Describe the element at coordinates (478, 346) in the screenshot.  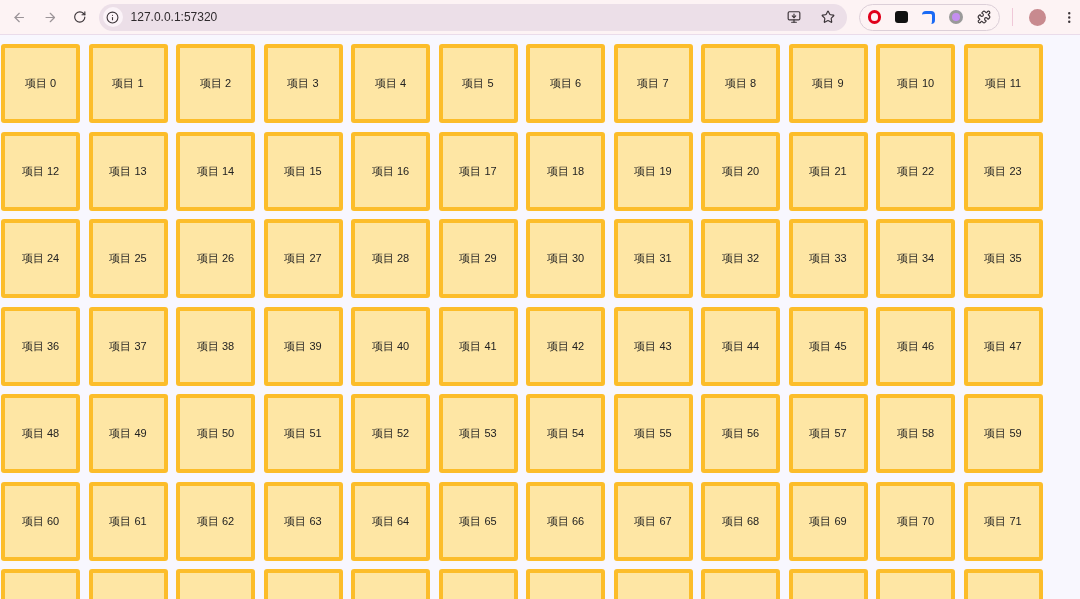
I see `item-label: 项目 41` at that location.